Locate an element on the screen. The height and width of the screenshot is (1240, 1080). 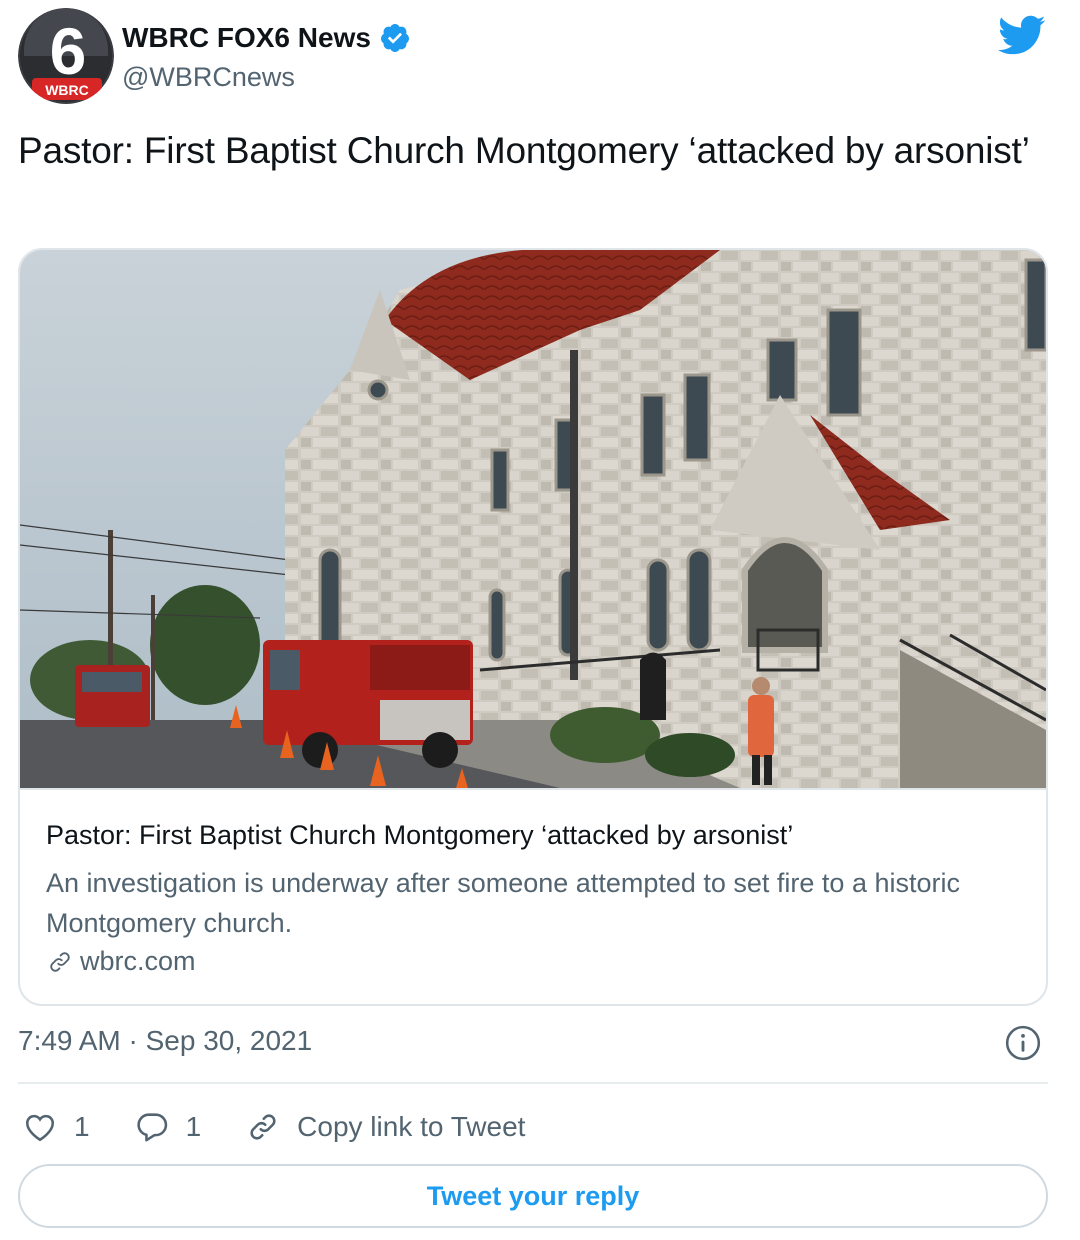
name-line: WBRC FOX6 News is located at coordinates (266, 38).